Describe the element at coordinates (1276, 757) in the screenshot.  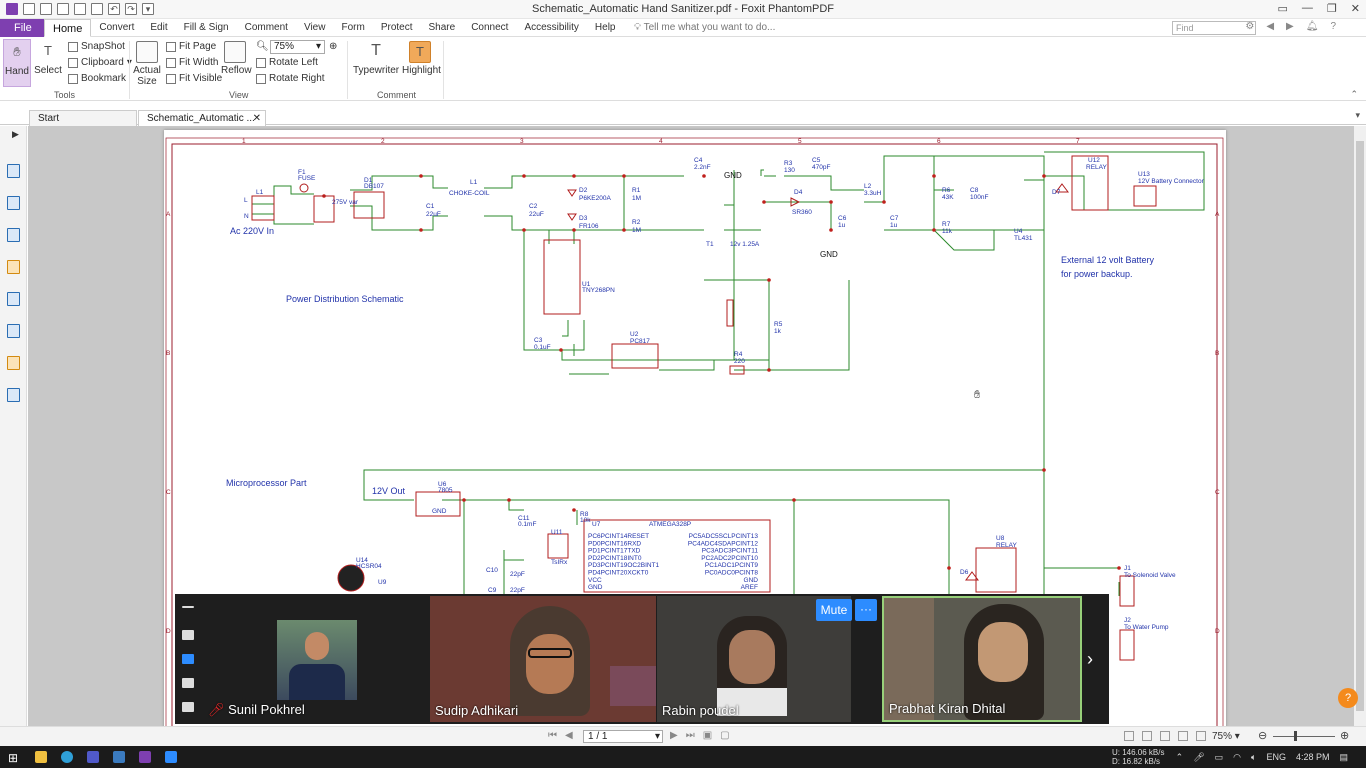
I see `language-indicator: ENG` at that location.